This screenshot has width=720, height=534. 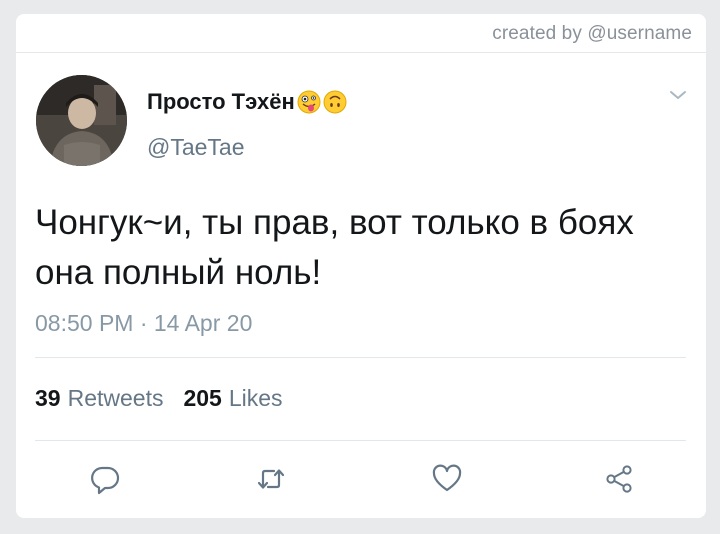 I want to click on user-handle: @TaeTae, so click(x=196, y=147).